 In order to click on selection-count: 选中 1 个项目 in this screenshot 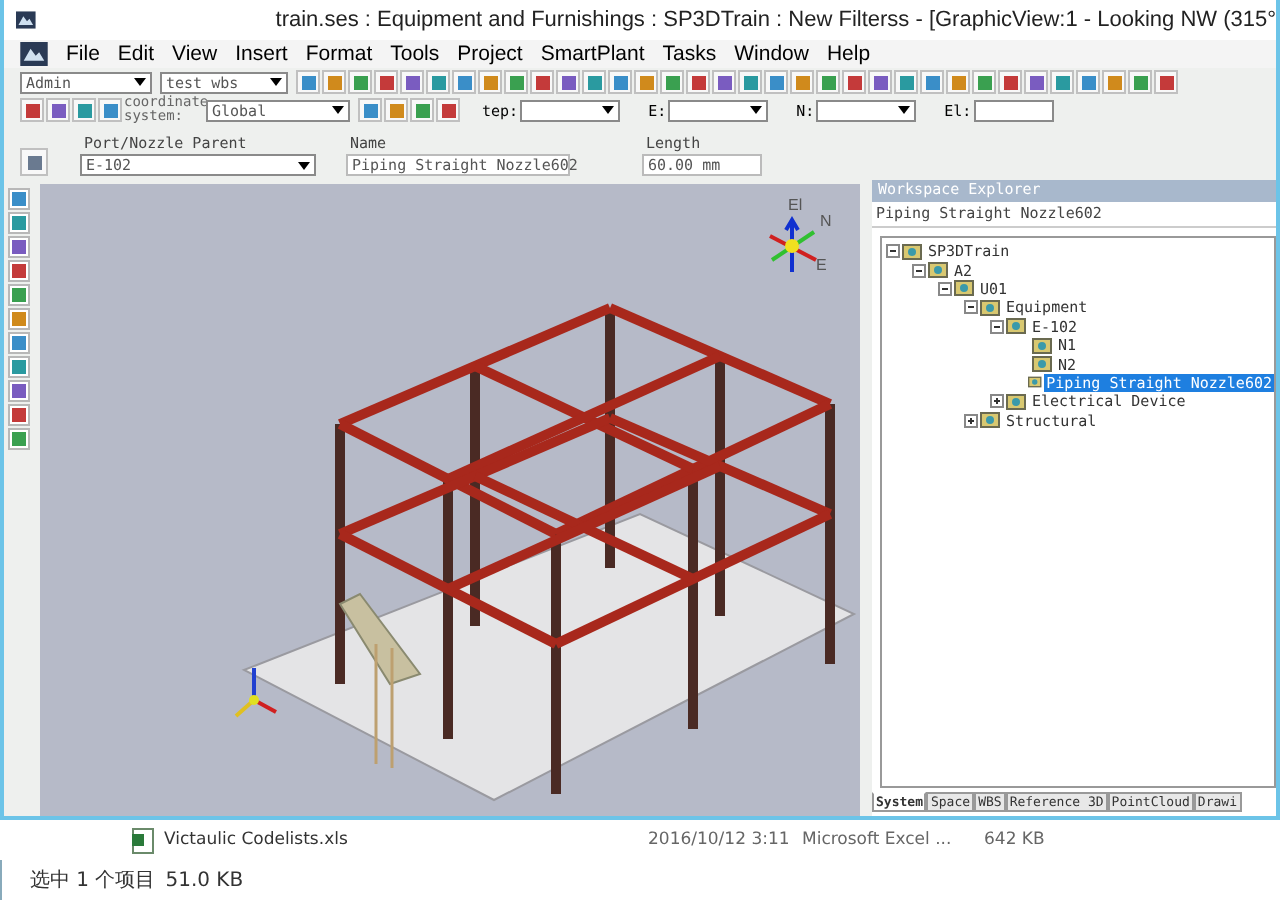, I will do `click(93, 880)`.